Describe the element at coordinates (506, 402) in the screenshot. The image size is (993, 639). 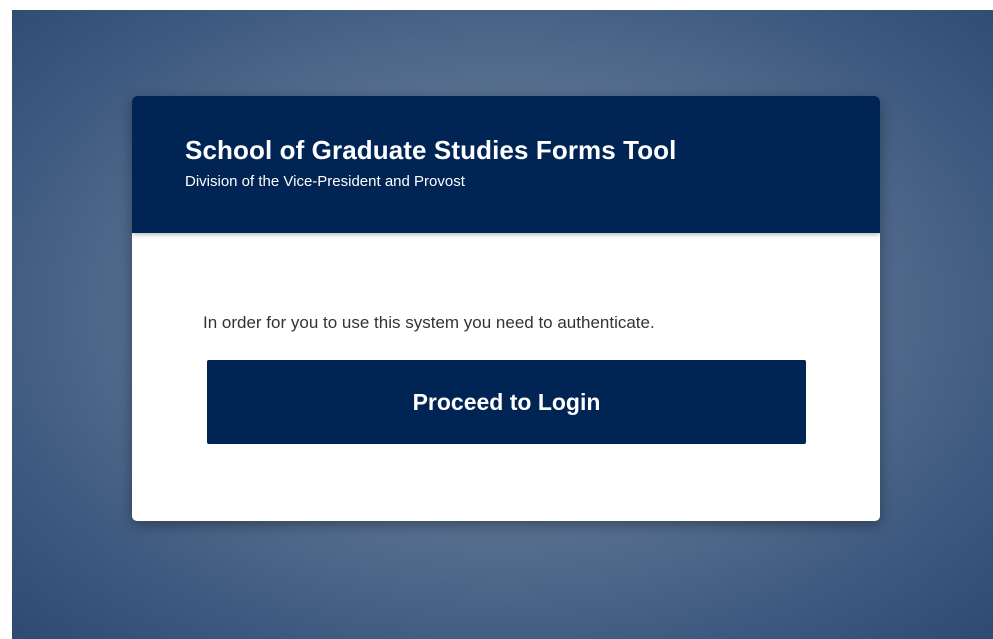
I see `proceed-to-login-button: Proceed to Login` at that location.